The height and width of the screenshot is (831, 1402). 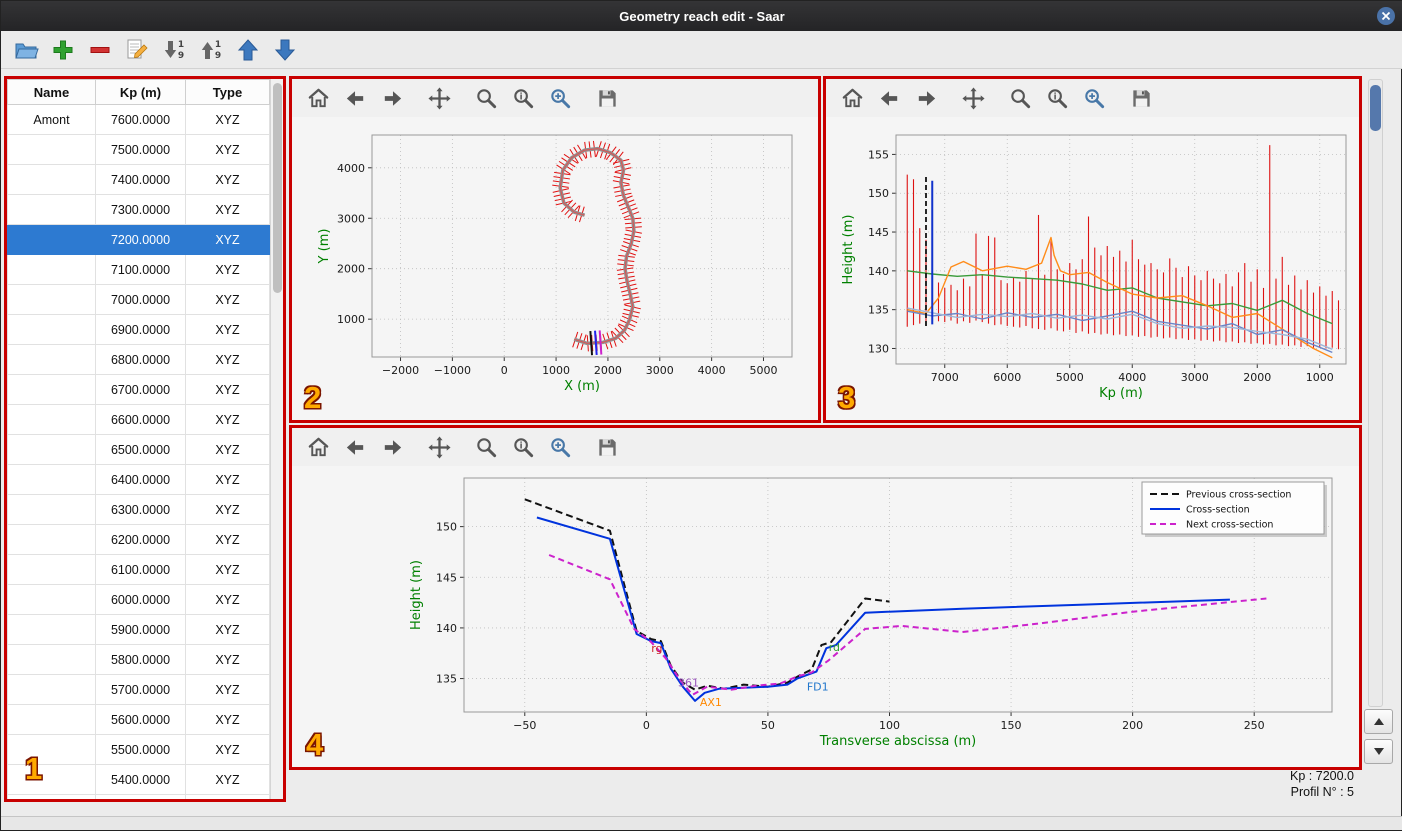 What do you see at coordinates (138, 719) in the screenshot?
I see `table-row: 5600.0000 XYZ` at bounding box center [138, 719].